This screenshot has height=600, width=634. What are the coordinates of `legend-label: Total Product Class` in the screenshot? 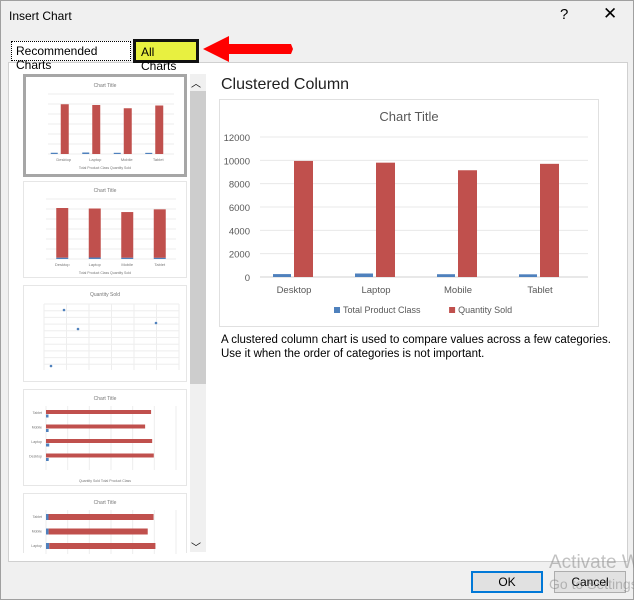 It's located at (382, 310).